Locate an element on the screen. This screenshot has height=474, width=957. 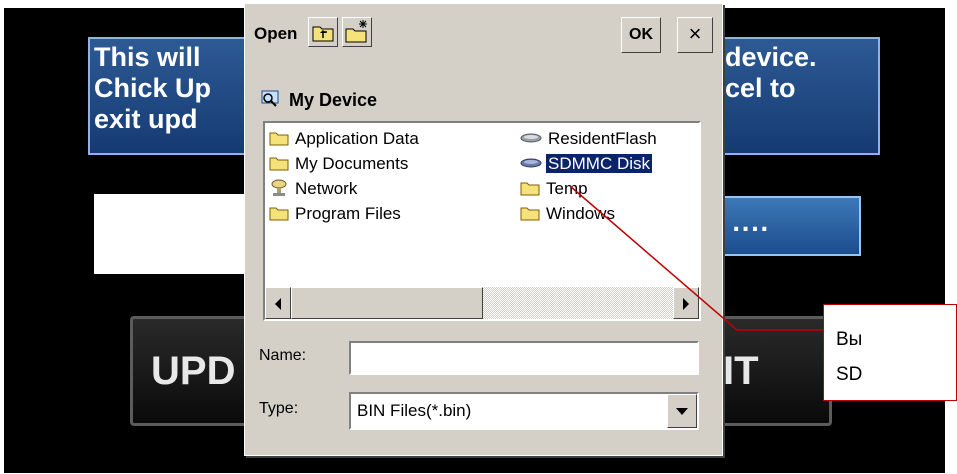
dialog-title: Open is located at coordinates (276, 33).